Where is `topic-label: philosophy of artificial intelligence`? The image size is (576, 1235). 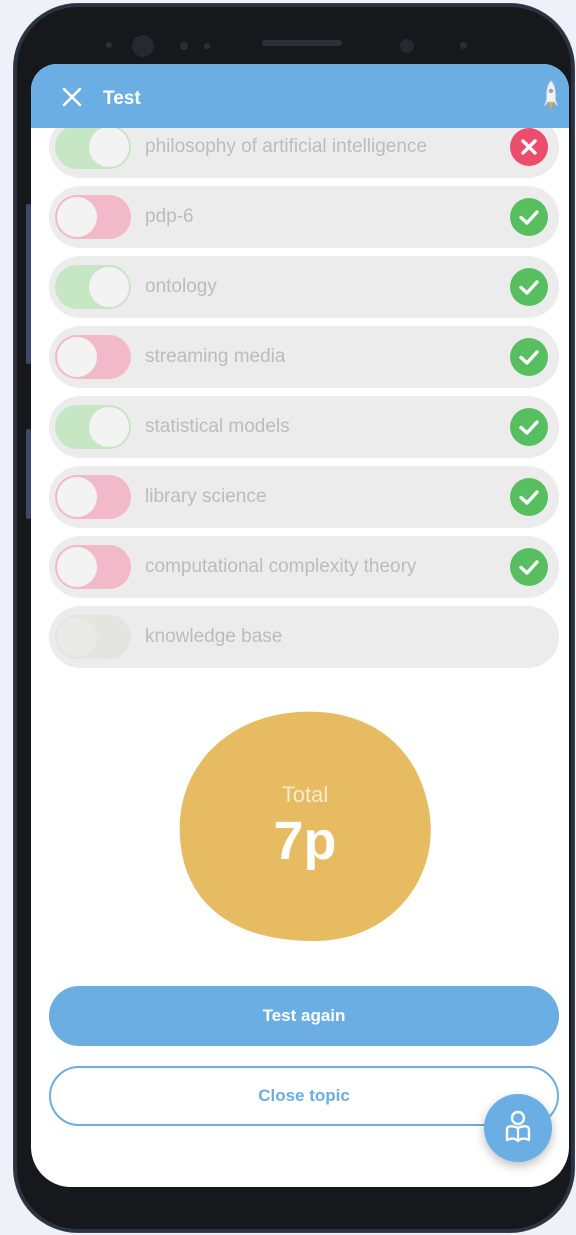 topic-label: philosophy of artificial intelligence is located at coordinates (286, 146).